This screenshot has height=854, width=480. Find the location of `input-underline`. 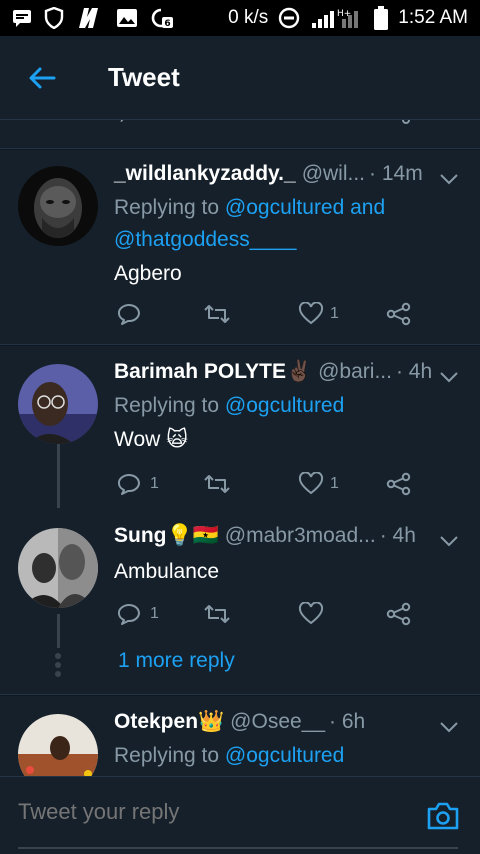

input-underline is located at coordinates (238, 848).